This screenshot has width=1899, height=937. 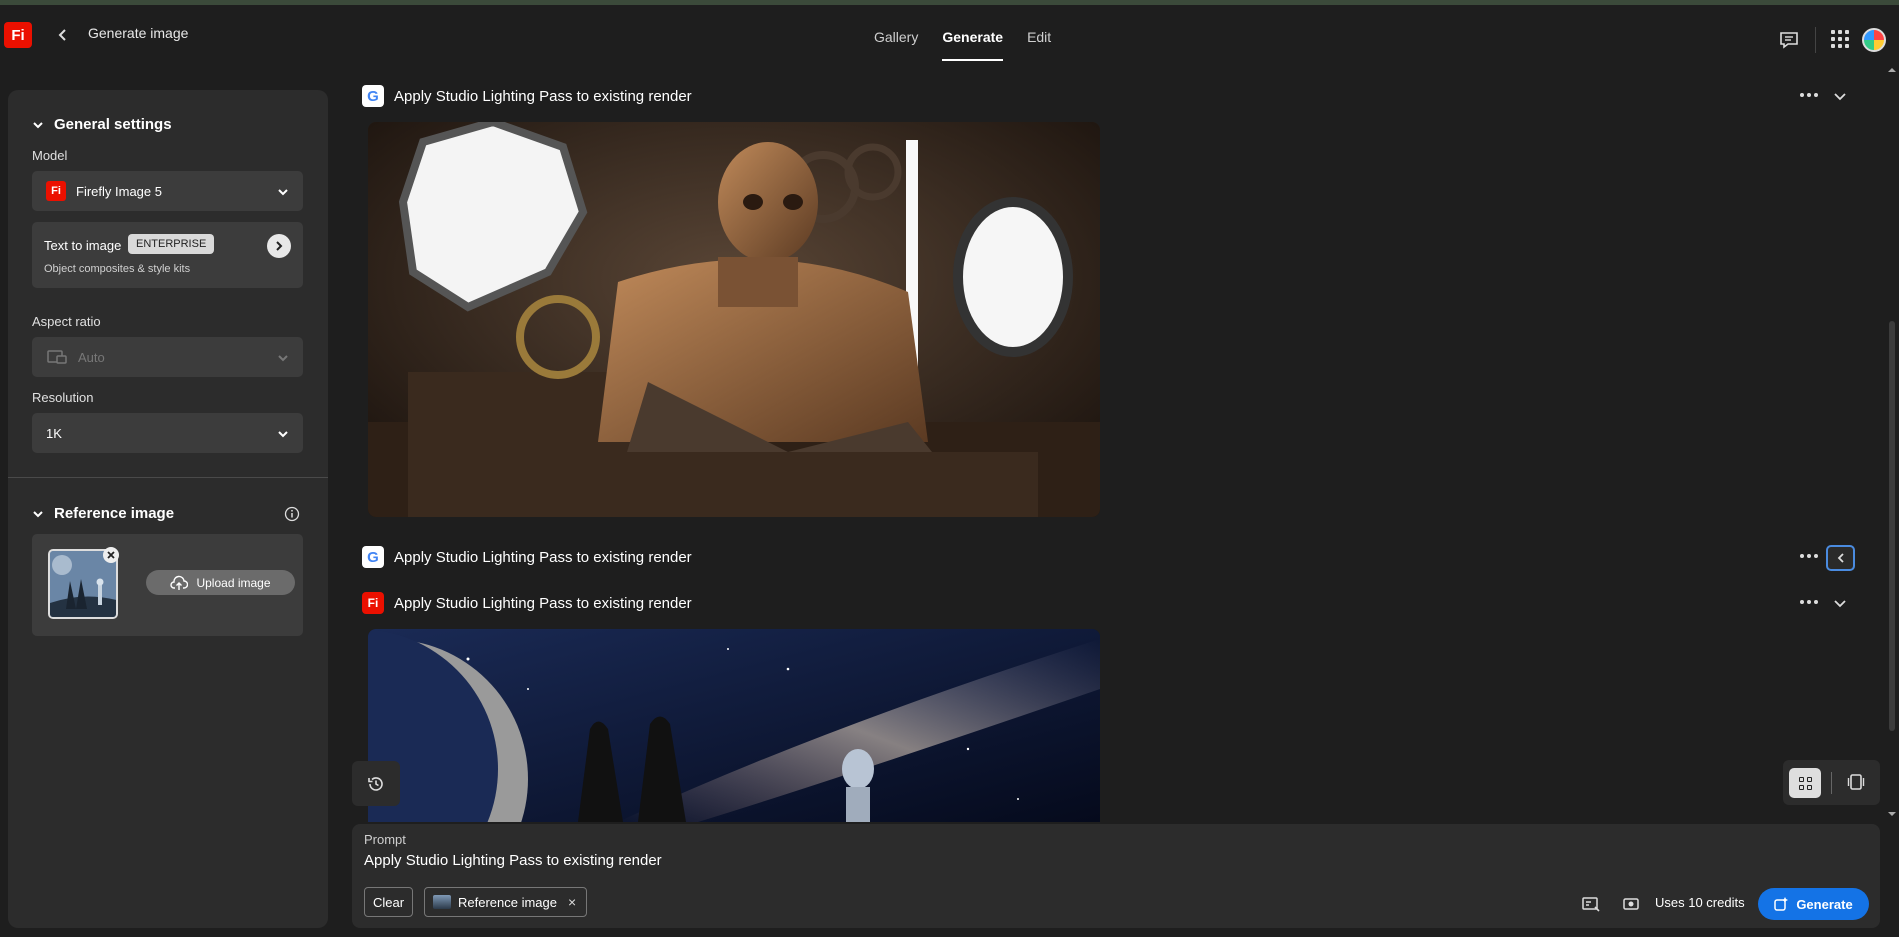 I want to click on reference-image-chip: Reference image ×, so click(x=506, y=902).